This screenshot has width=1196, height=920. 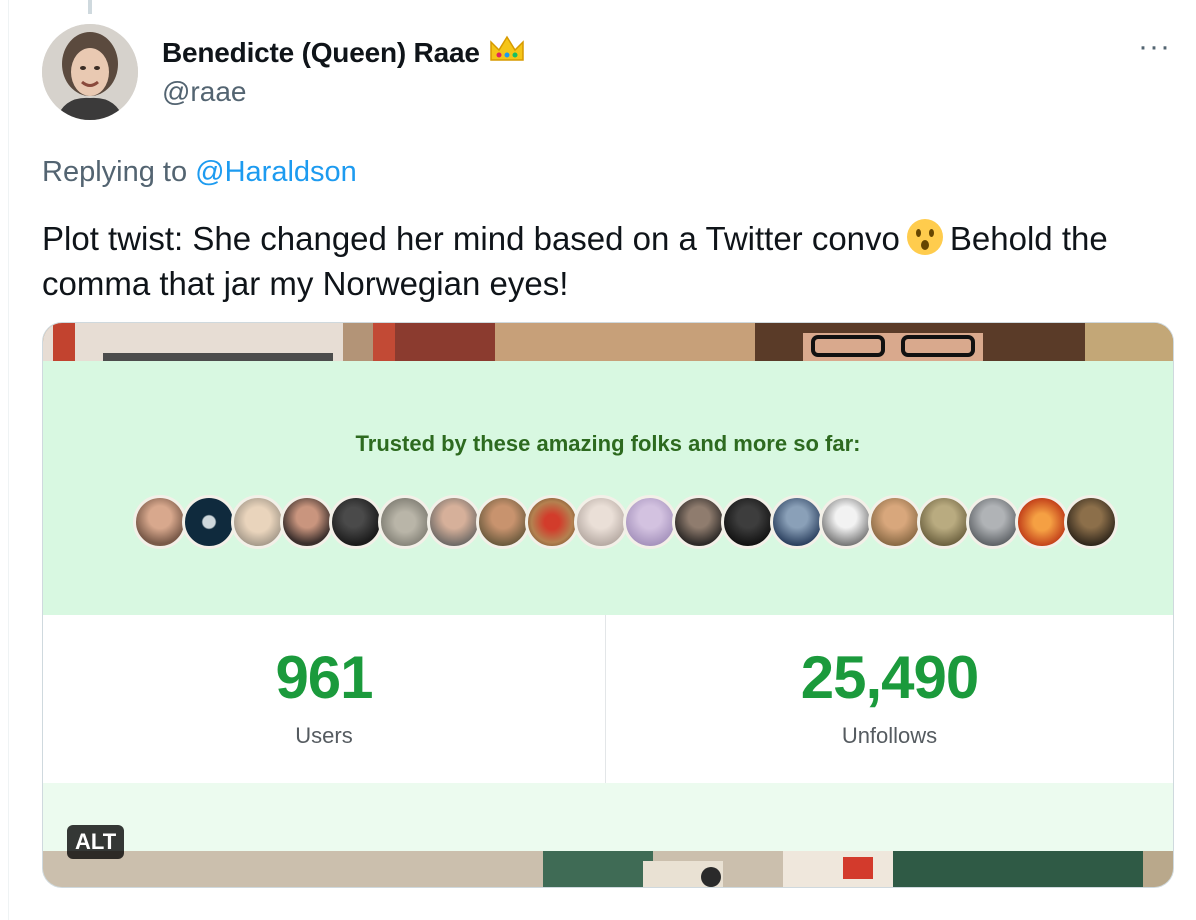 I want to click on stat-unfollows-label: Unfollows, so click(x=889, y=735).